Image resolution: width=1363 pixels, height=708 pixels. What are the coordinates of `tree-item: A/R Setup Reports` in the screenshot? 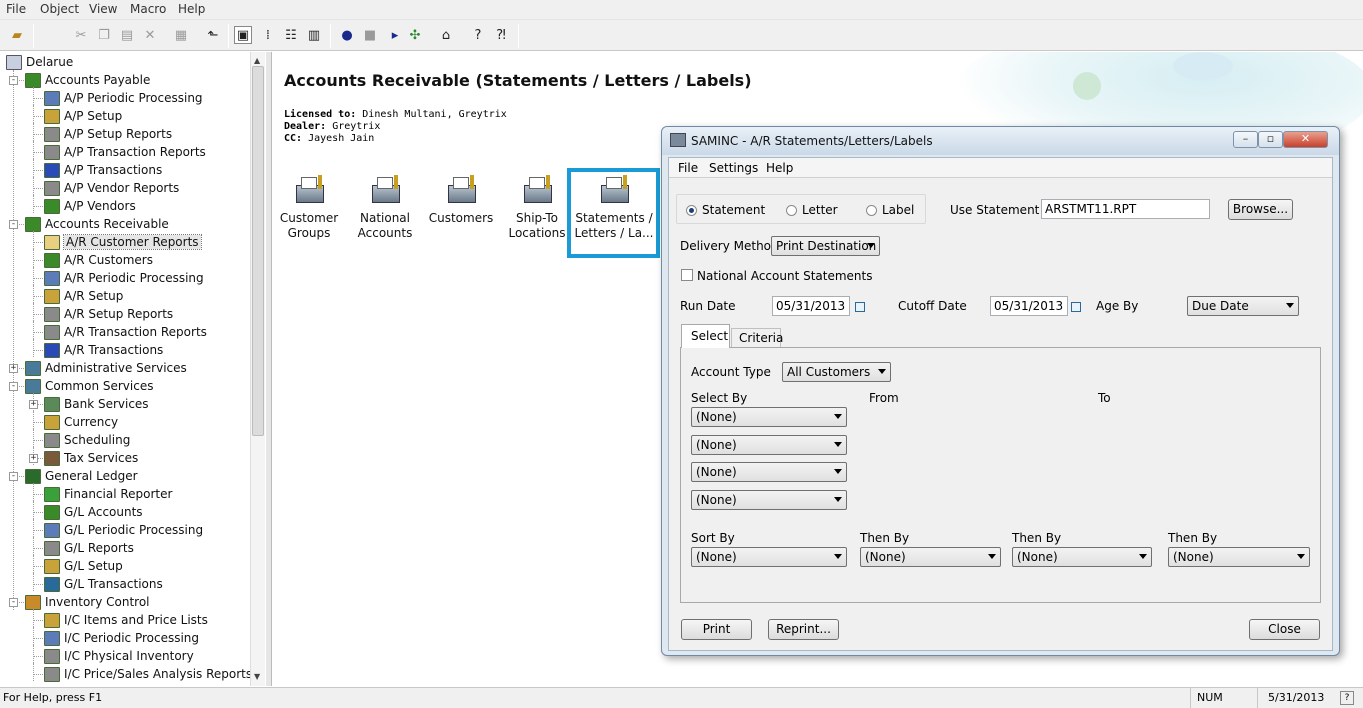 It's located at (108, 314).